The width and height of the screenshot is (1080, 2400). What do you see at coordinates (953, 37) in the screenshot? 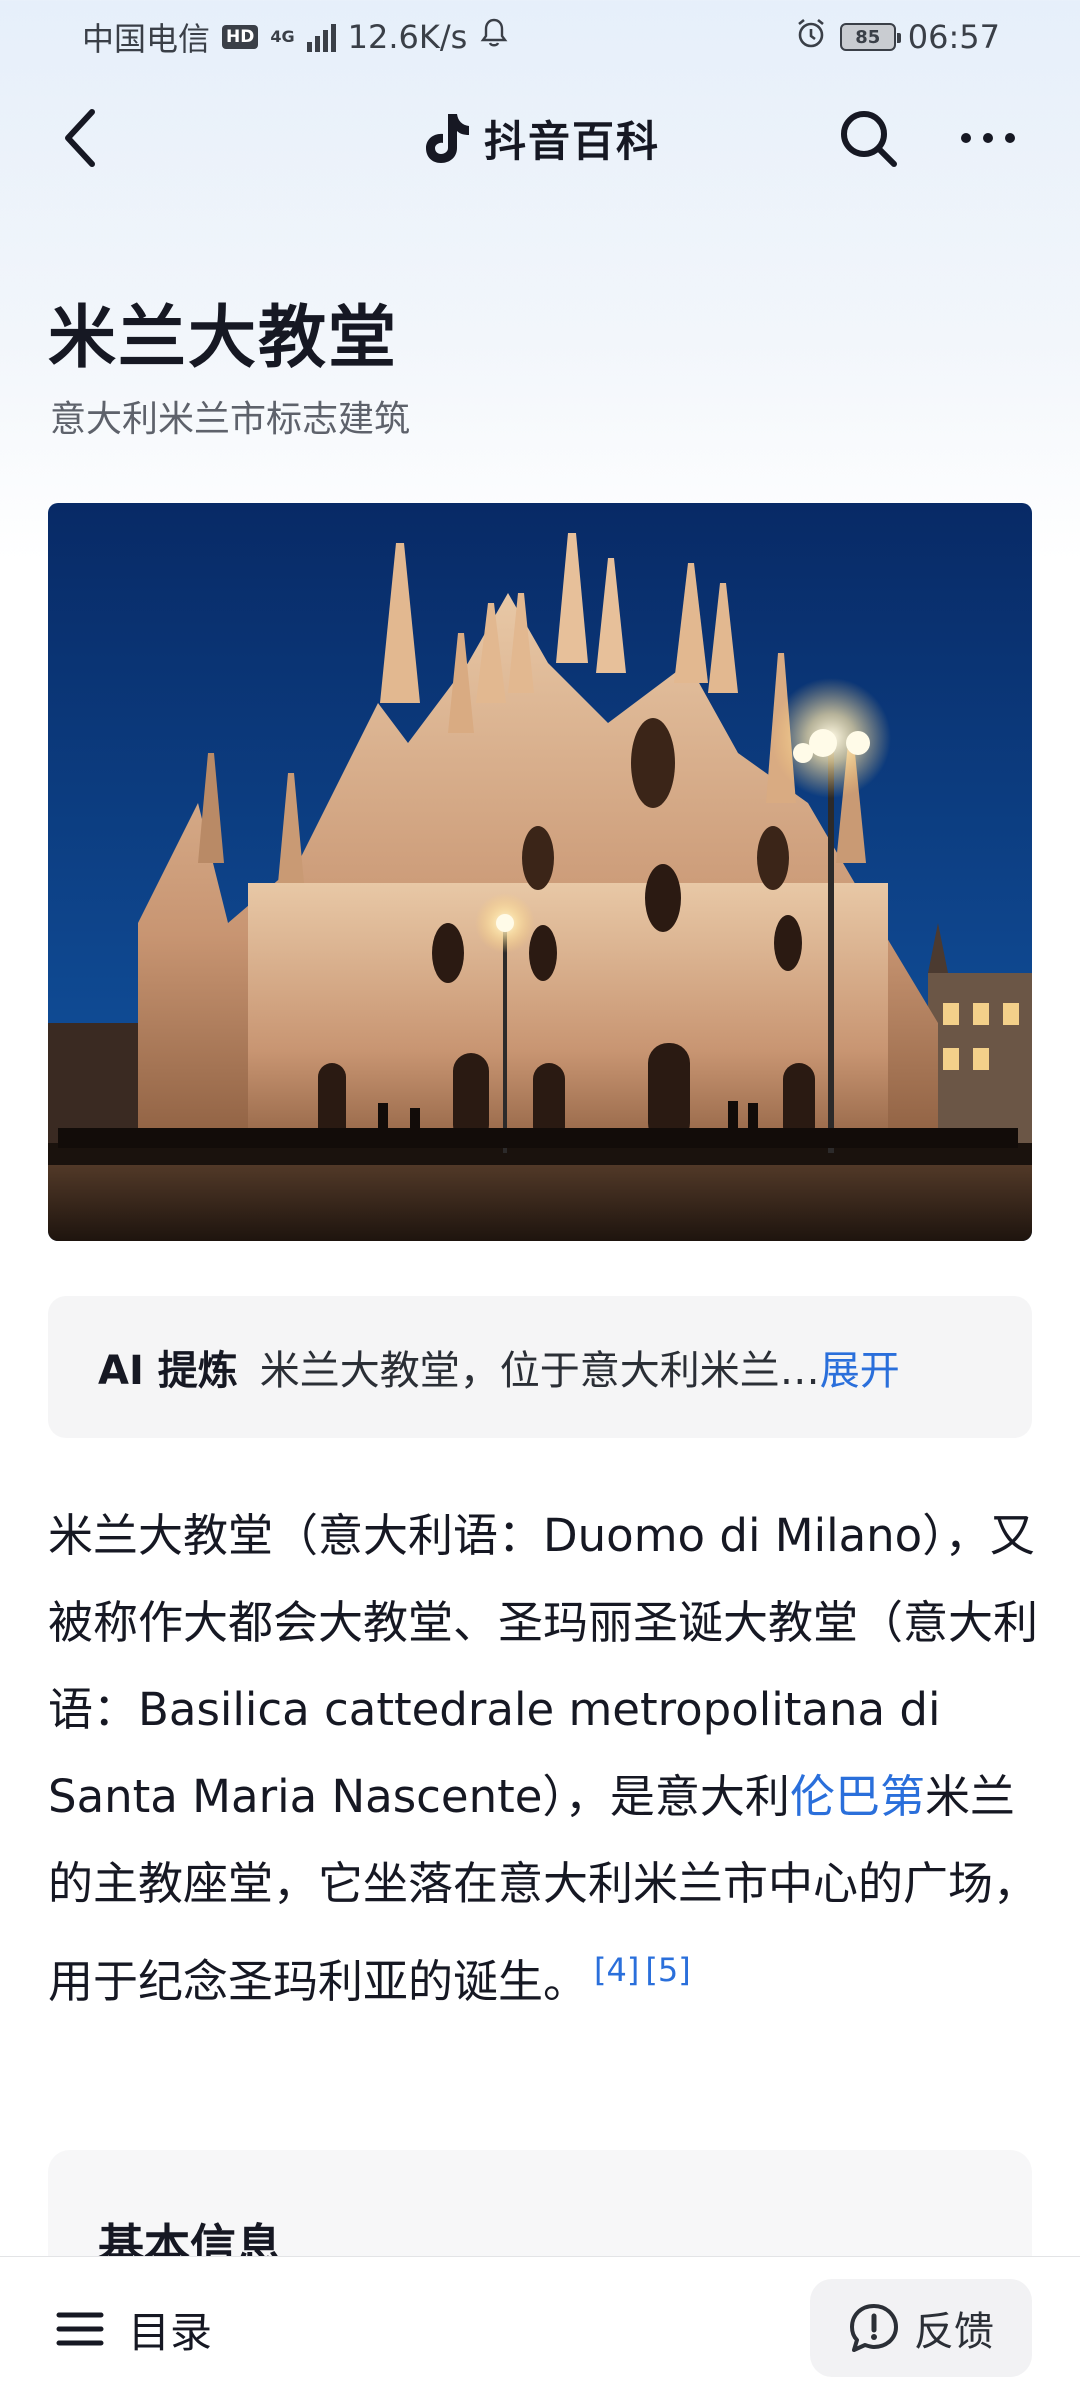
I see `clock: 06:57` at bounding box center [953, 37].